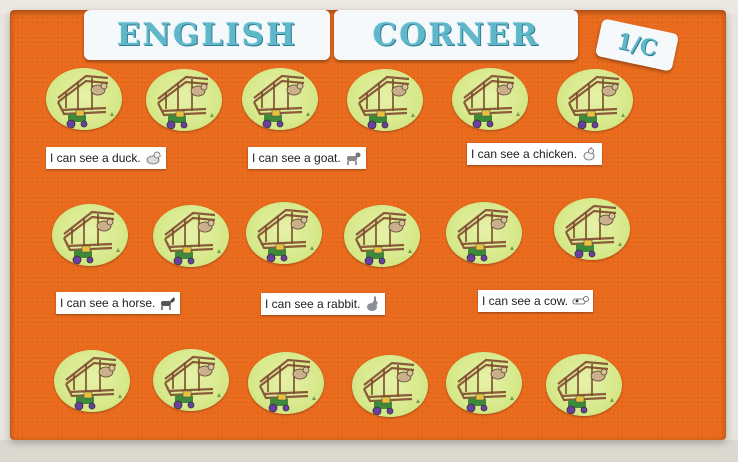  I want to click on banner-corner: CORNER, so click(456, 35).